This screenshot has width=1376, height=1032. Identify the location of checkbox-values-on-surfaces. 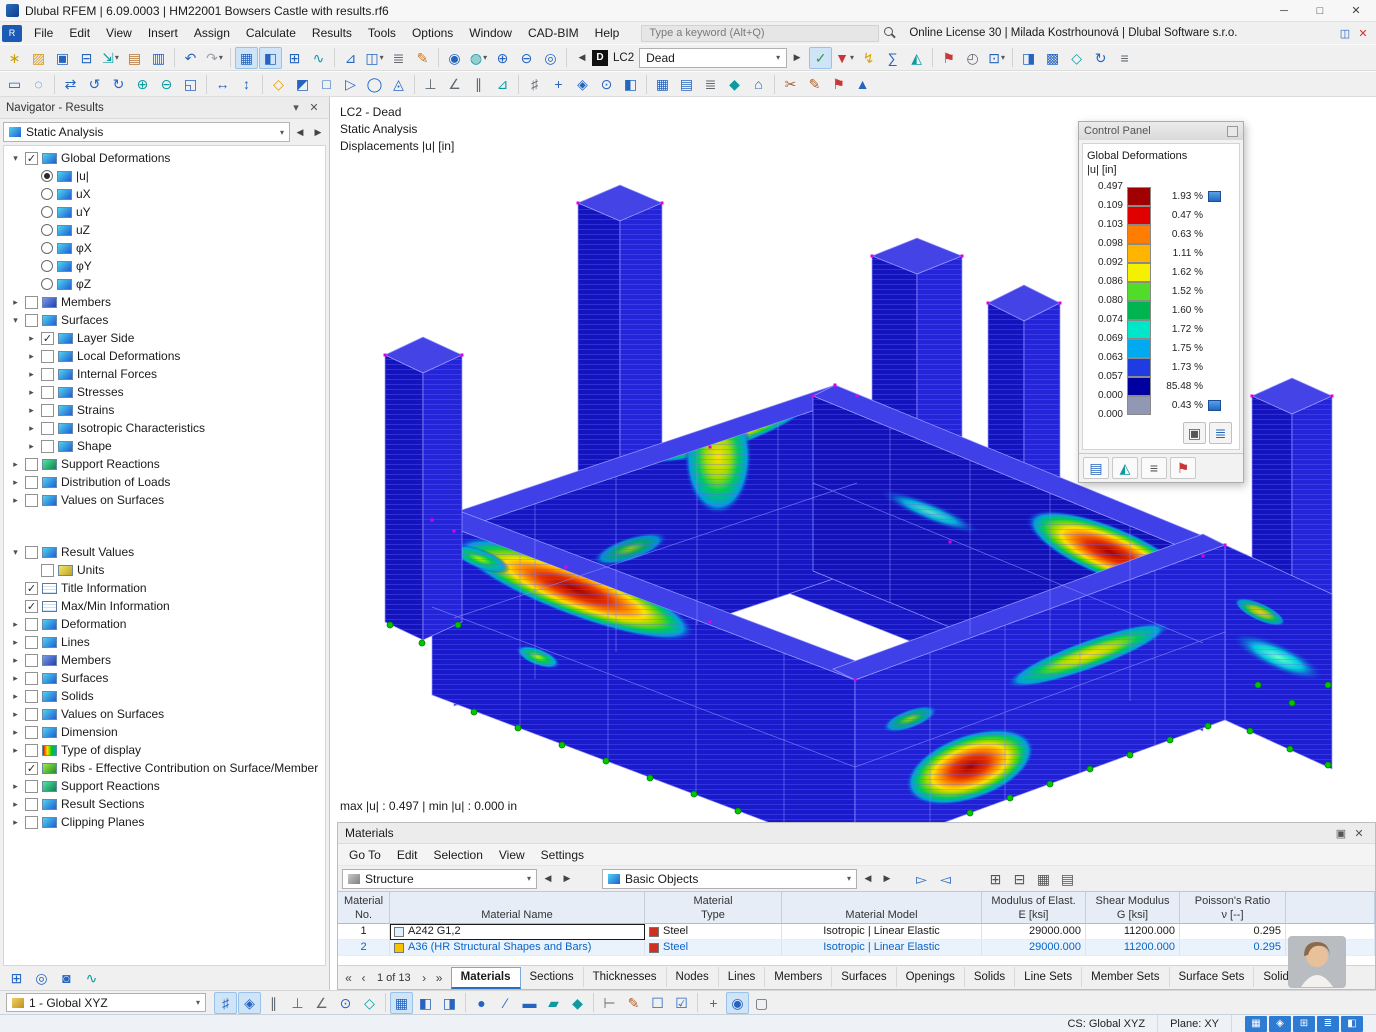
(31, 500).